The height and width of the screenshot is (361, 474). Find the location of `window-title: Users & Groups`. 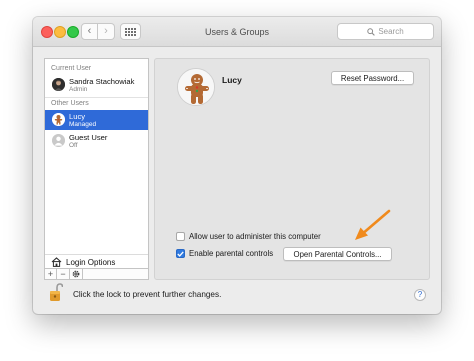

window-title: Users & Groups is located at coordinates (237, 32).